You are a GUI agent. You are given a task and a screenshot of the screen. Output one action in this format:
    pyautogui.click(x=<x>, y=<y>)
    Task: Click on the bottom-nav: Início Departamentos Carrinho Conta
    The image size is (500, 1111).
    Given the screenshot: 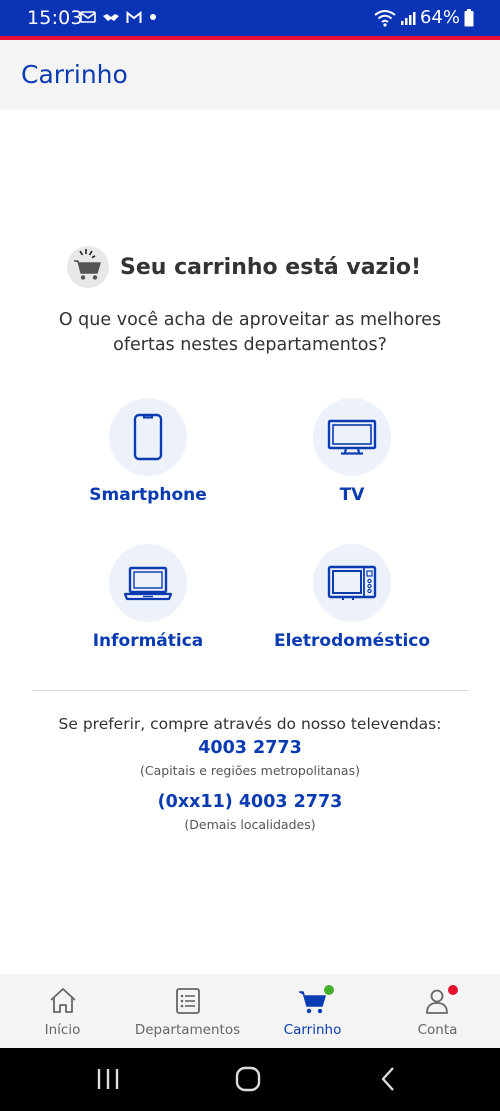 What is the action you would take?
    pyautogui.click(x=250, y=1011)
    